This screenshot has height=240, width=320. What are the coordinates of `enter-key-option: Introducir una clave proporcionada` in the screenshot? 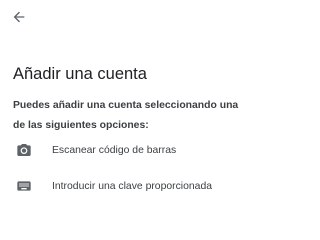 It's located at (123, 186).